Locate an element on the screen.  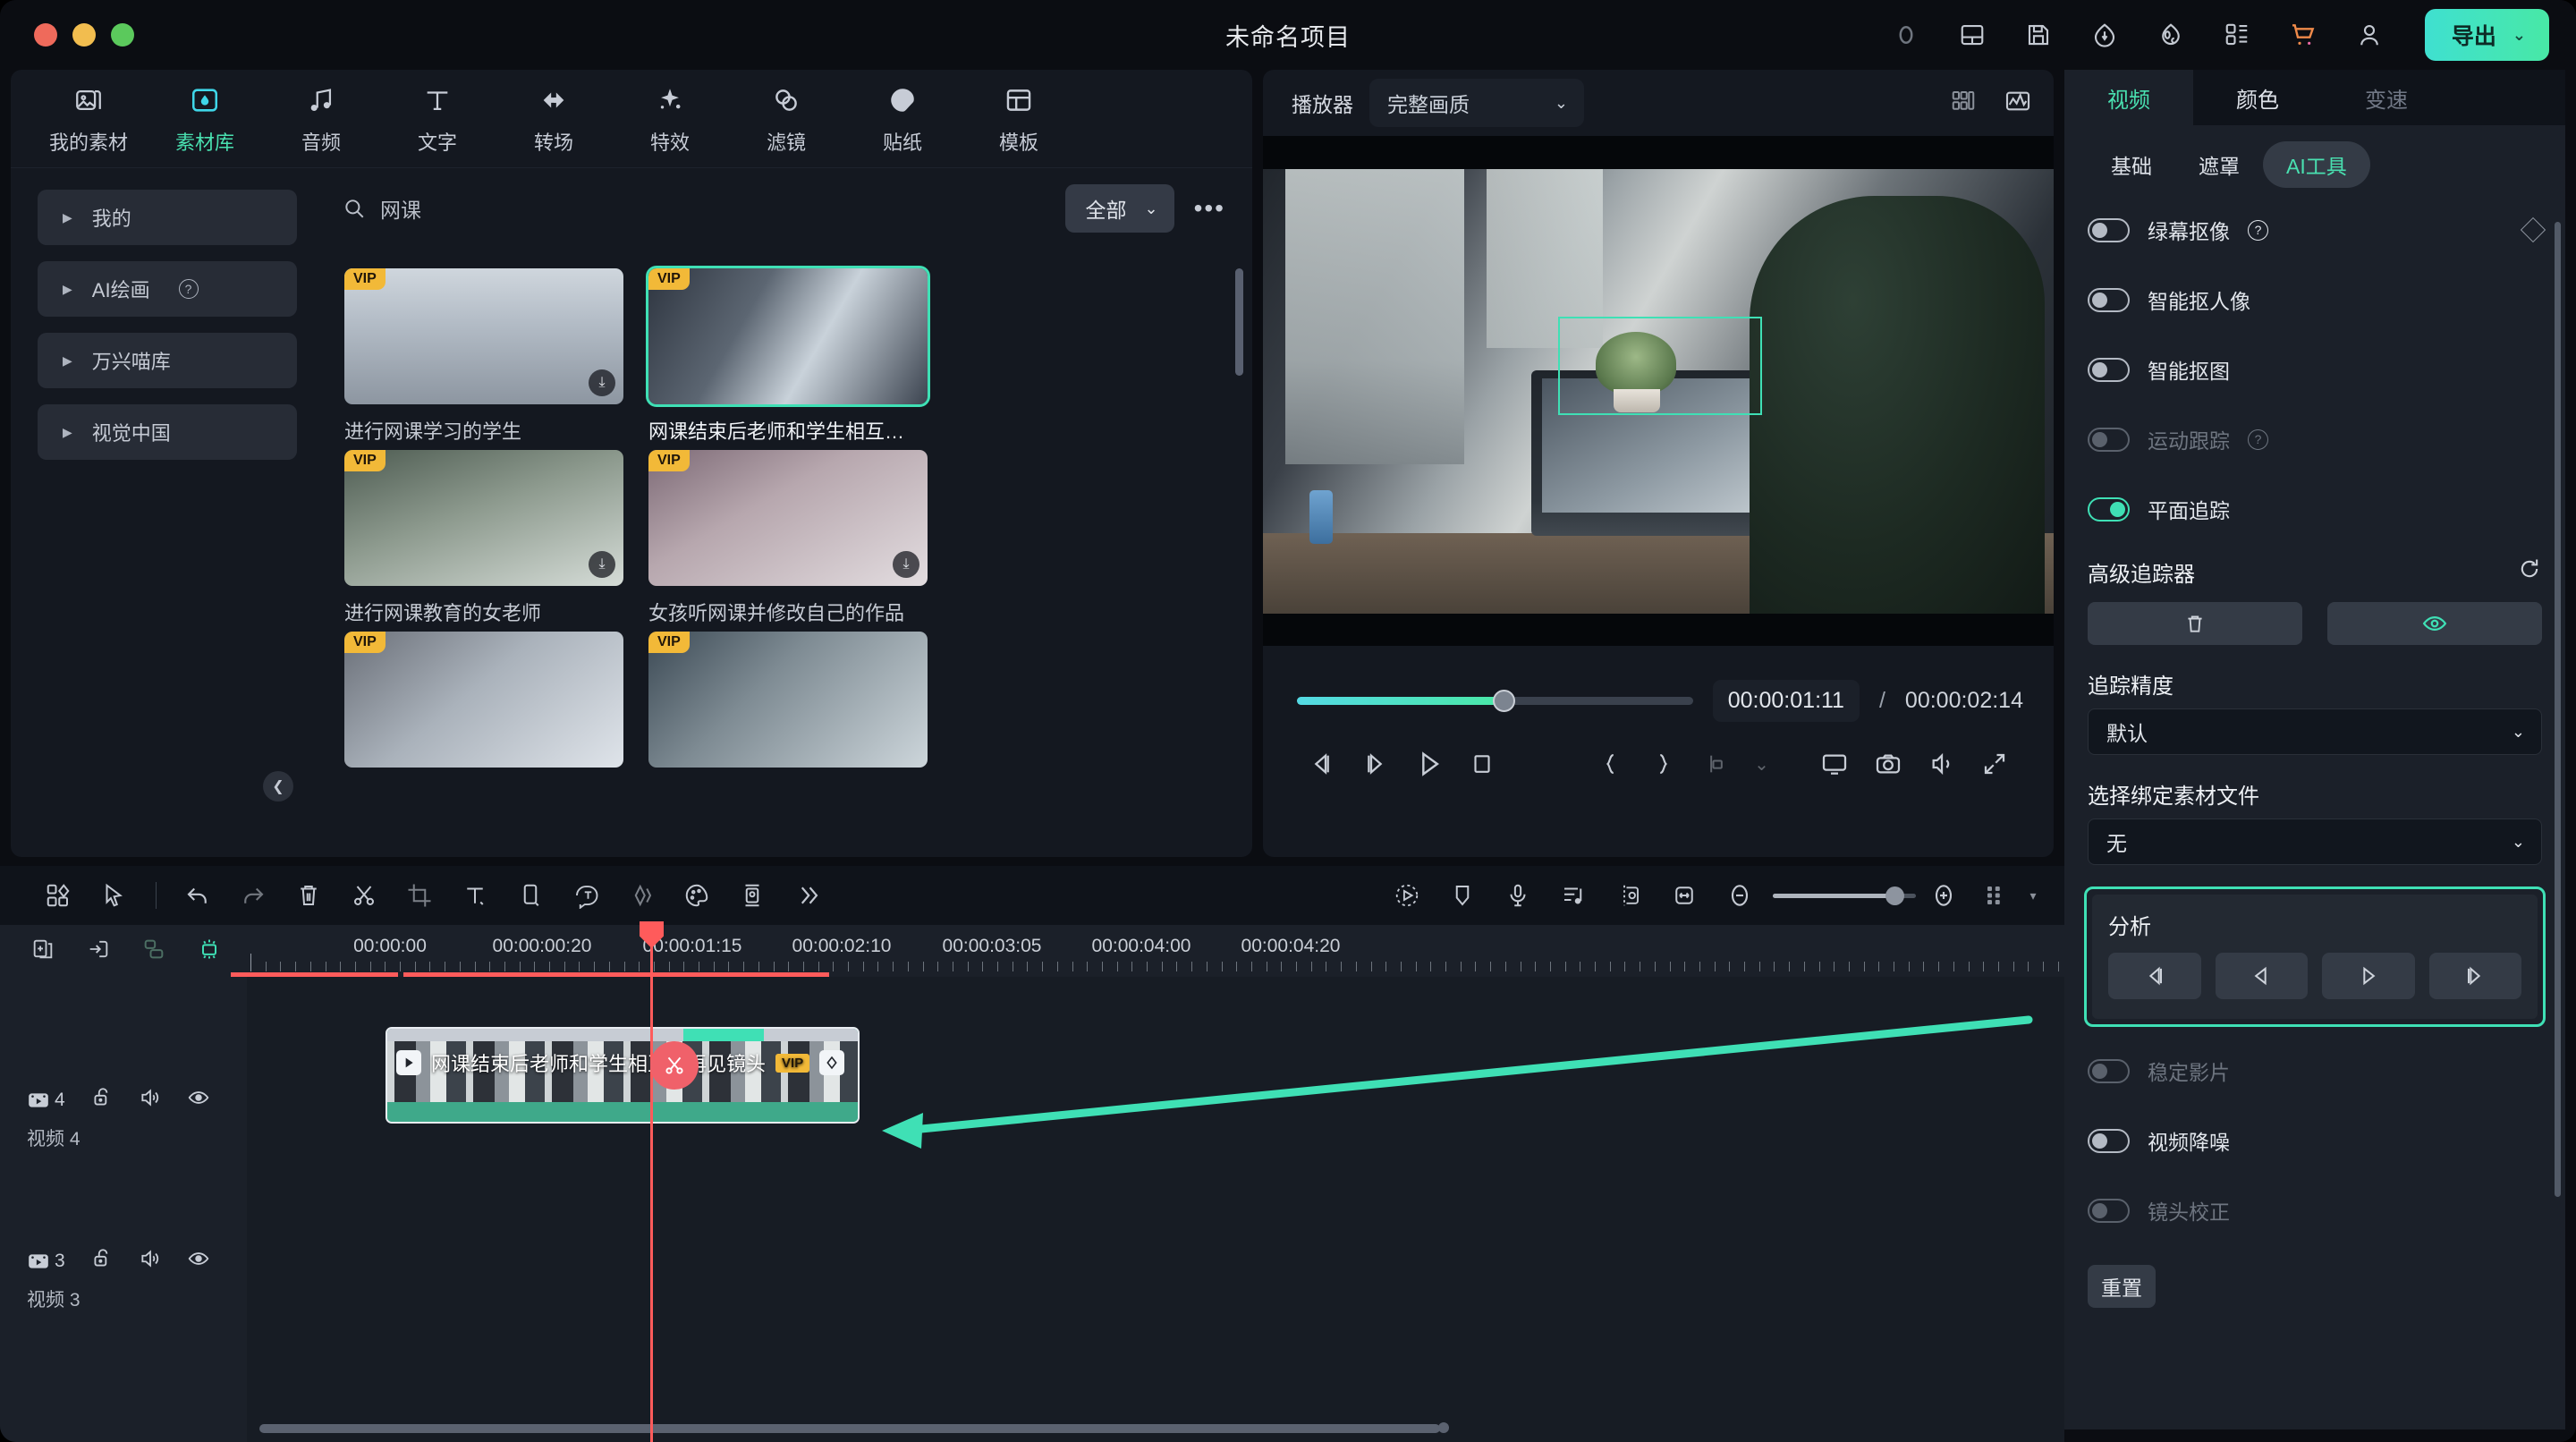
current-timecode: 00:00:01:11 is located at coordinates (1786, 701).